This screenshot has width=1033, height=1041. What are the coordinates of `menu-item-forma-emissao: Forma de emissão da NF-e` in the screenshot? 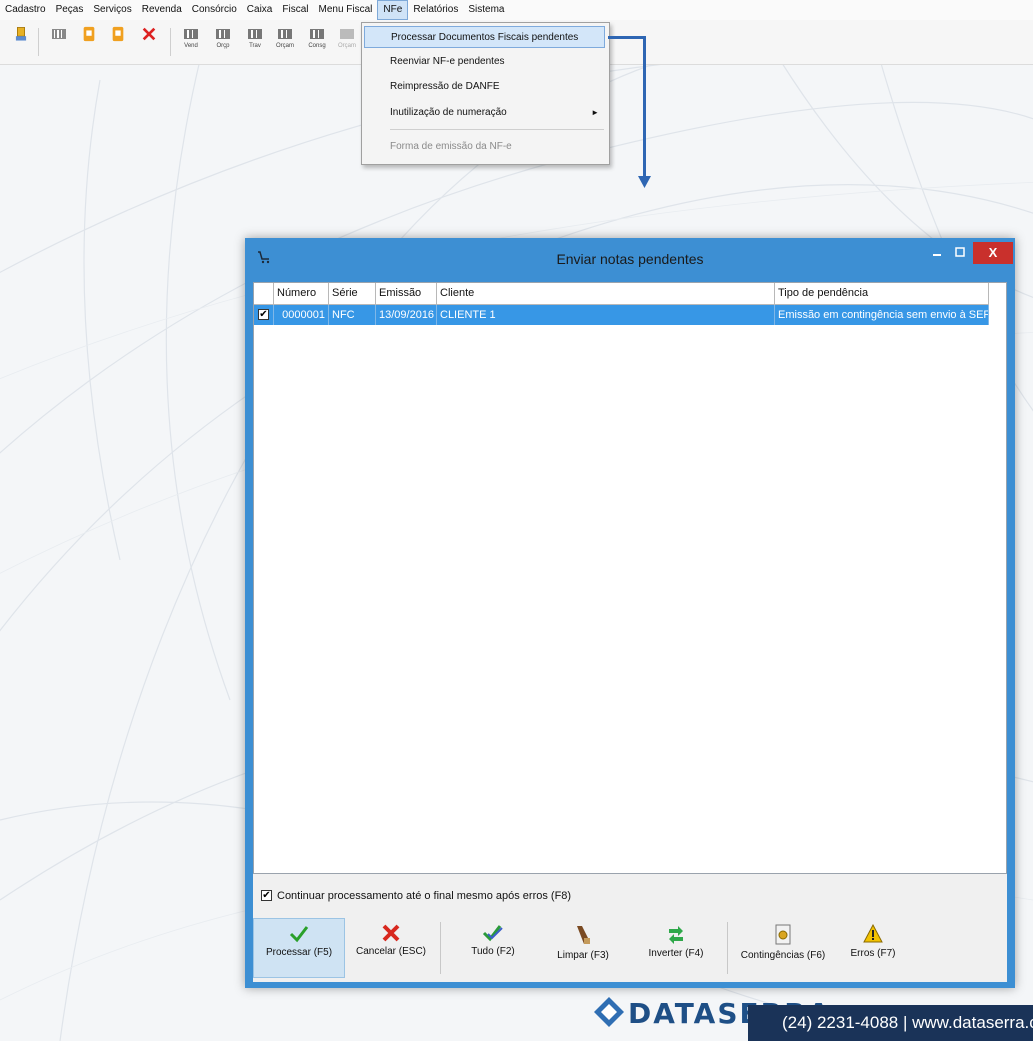 It's located at (484, 147).